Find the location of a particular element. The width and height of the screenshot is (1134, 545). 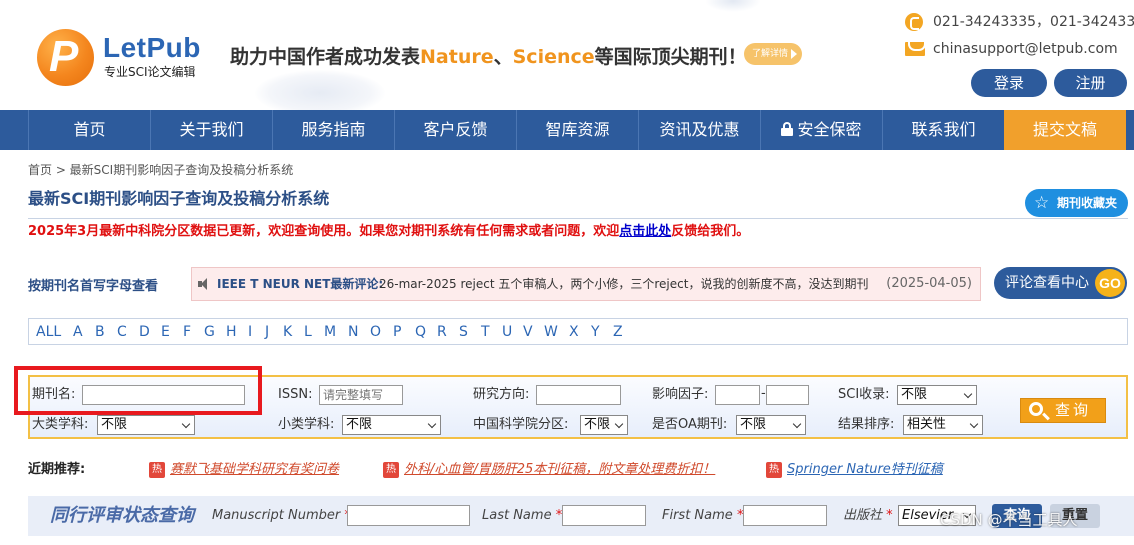

letter-a: A is located at coordinates (78, 332).